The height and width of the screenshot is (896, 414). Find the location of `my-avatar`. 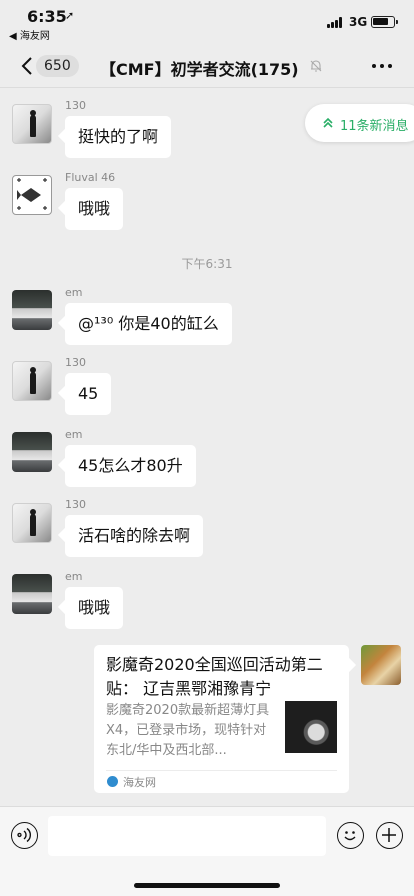

my-avatar is located at coordinates (381, 665).